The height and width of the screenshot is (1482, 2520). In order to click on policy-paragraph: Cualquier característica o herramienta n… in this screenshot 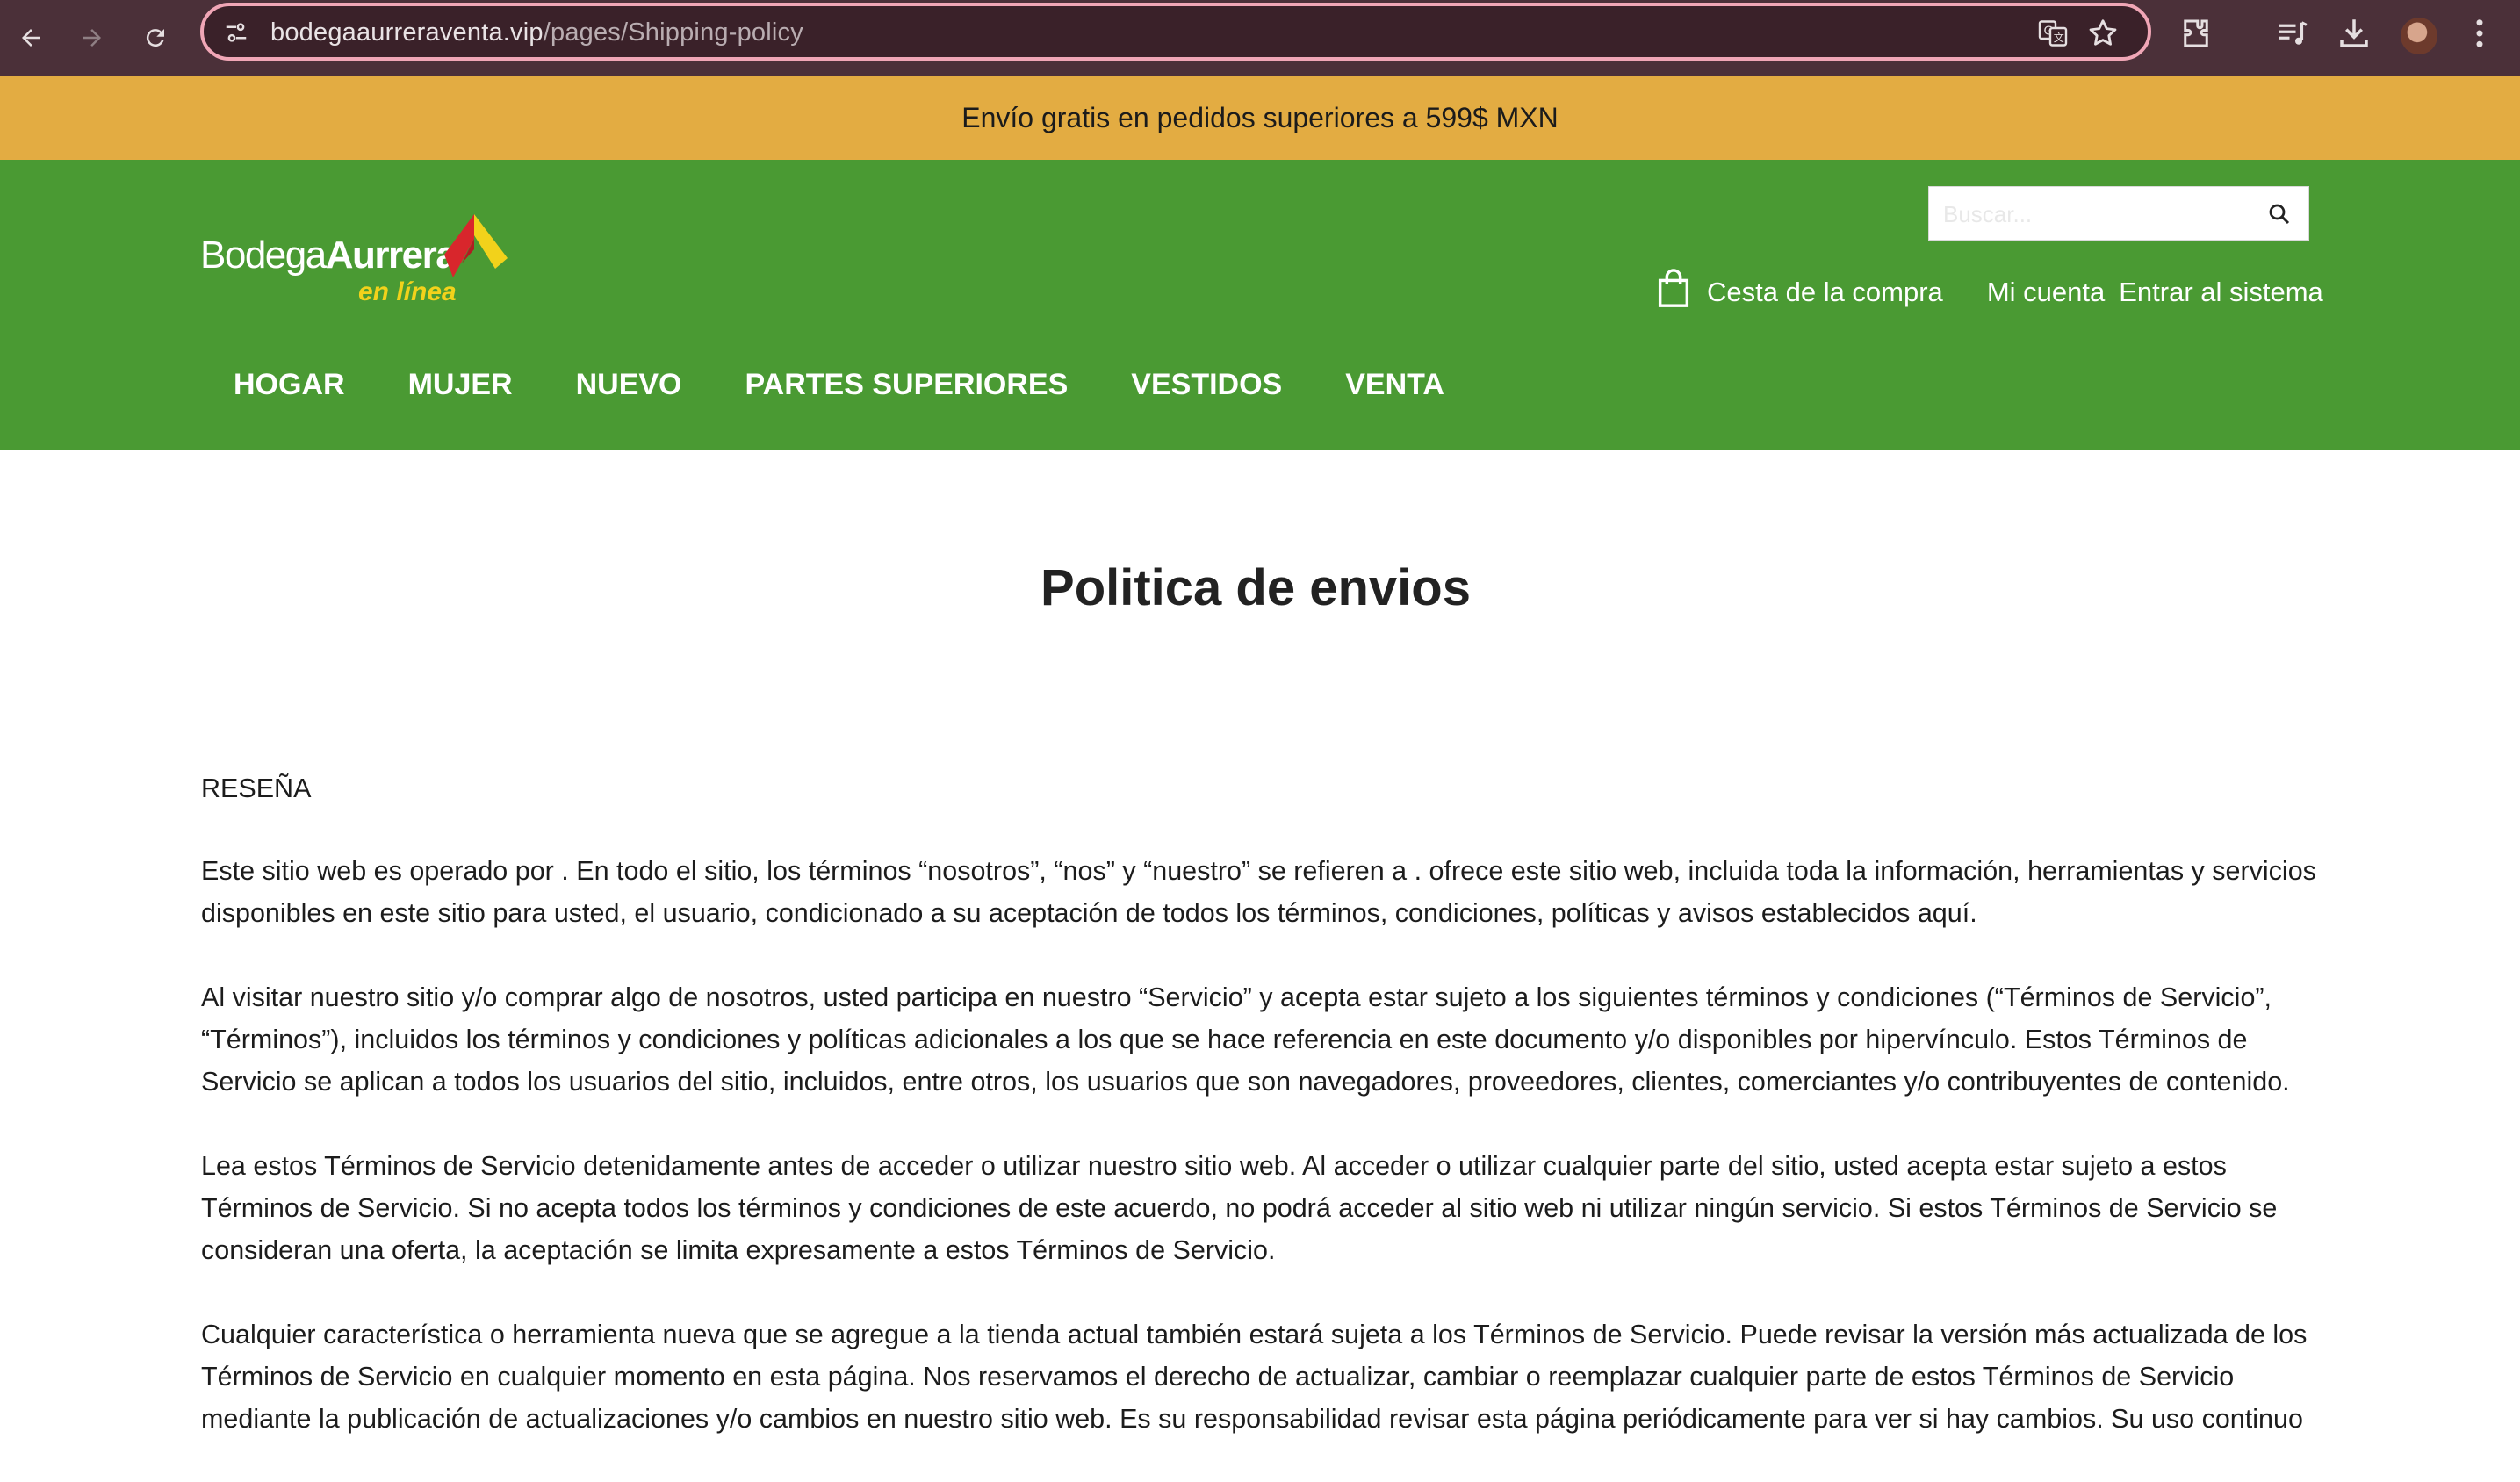, I will do `click(1254, 1377)`.